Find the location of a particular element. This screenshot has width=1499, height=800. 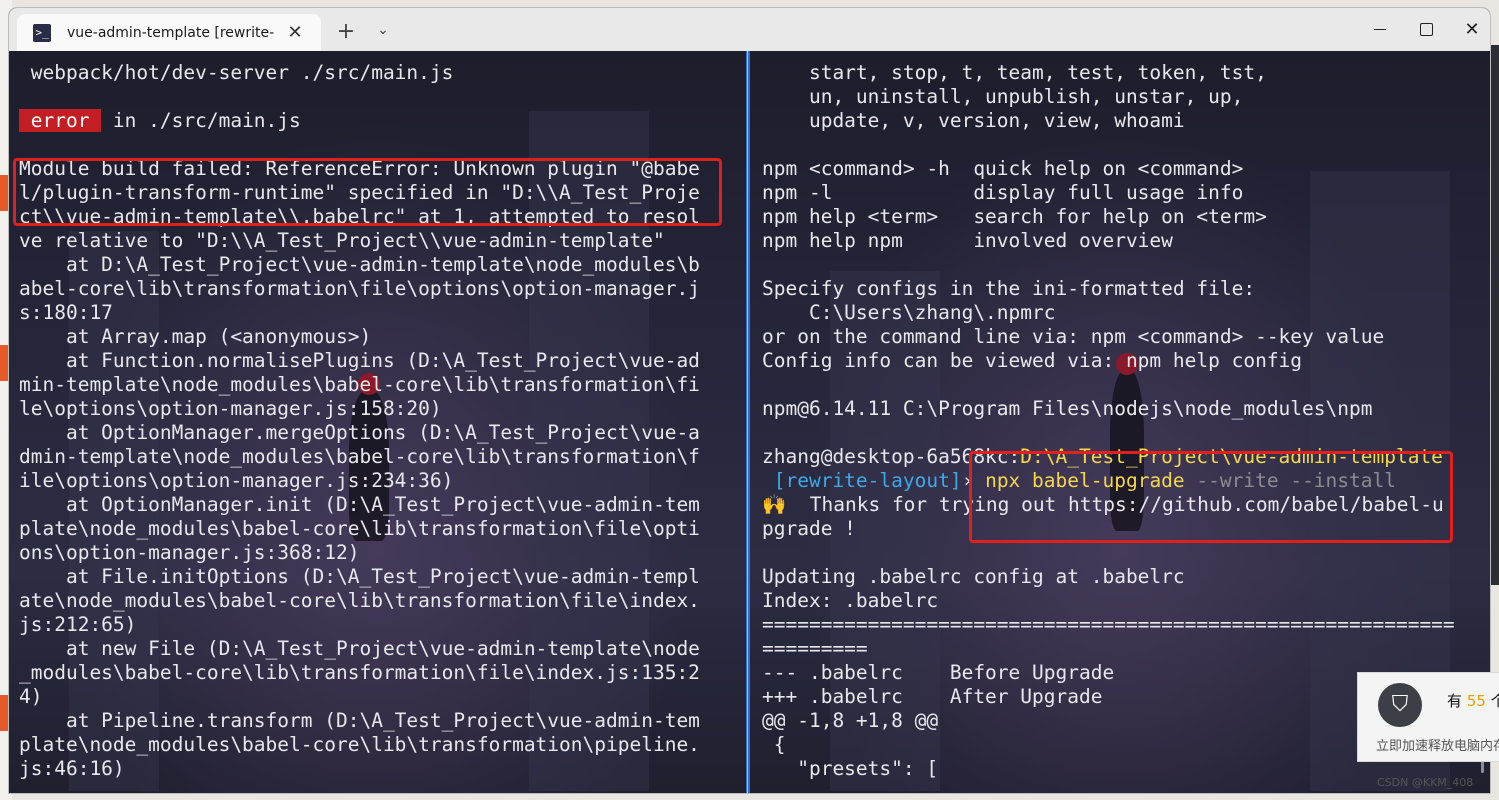

error-badge: error is located at coordinates (60, 120).